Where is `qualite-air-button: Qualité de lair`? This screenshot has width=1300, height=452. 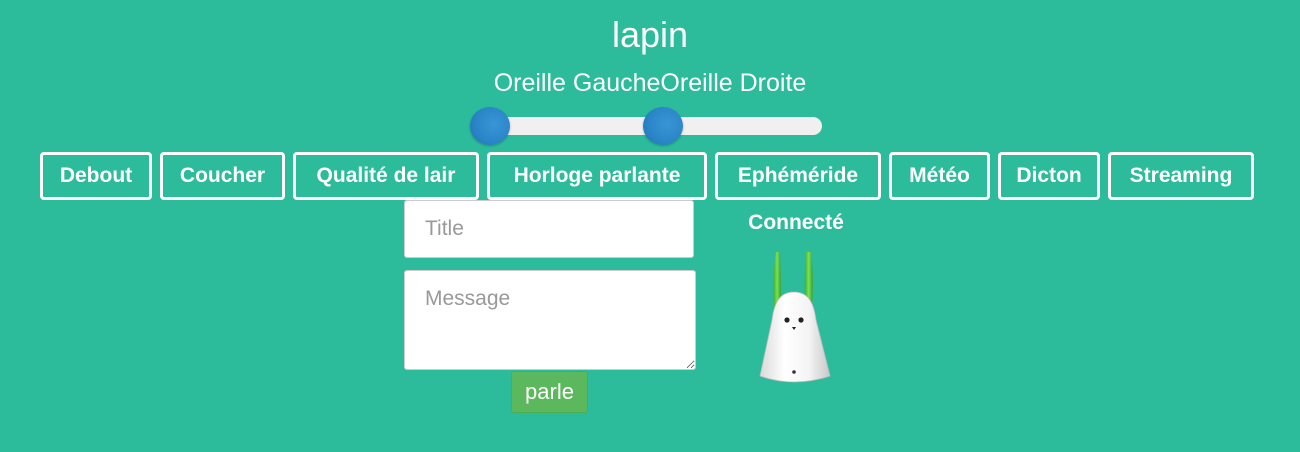
qualite-air-button: Qualité de lair is located at coordinates (386, 176).